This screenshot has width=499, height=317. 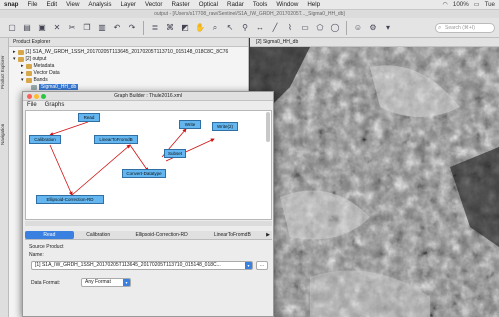 I want to click on rectangle-icon: ▭, so click(x=305, y=28).